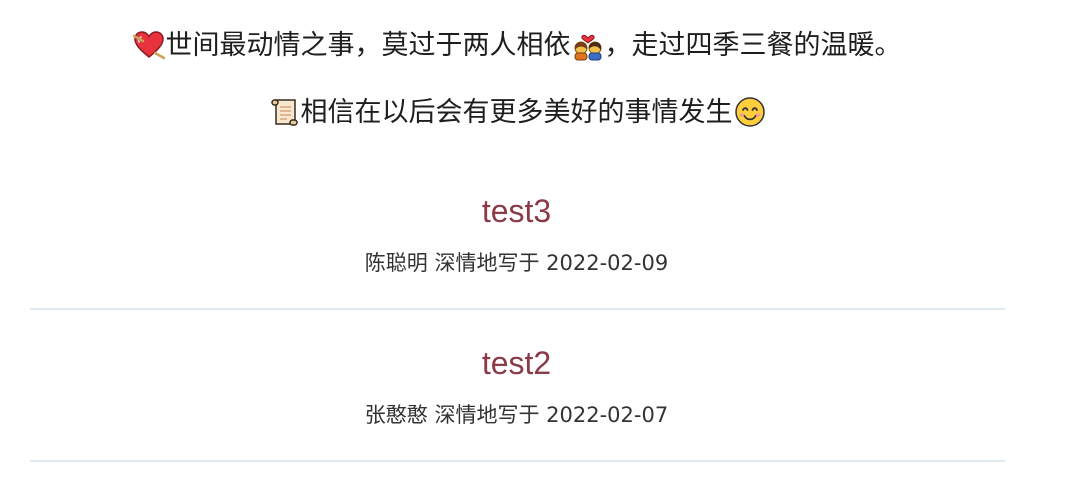  Describe the element at coordinates (368, 45) in the screenshot. I see `intro-text-1a: 世间最动情之事，莫过于两人相依` at that location.